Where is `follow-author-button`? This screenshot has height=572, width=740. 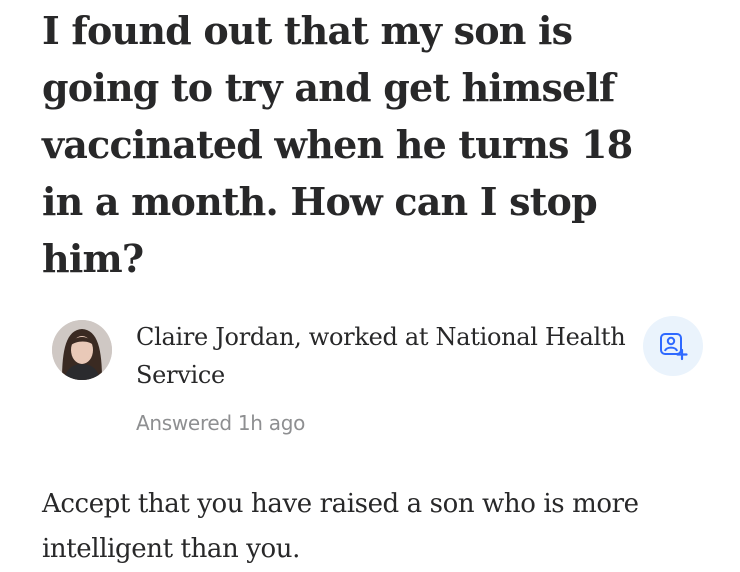
follow-author-button is located at coordinates (673, 346).